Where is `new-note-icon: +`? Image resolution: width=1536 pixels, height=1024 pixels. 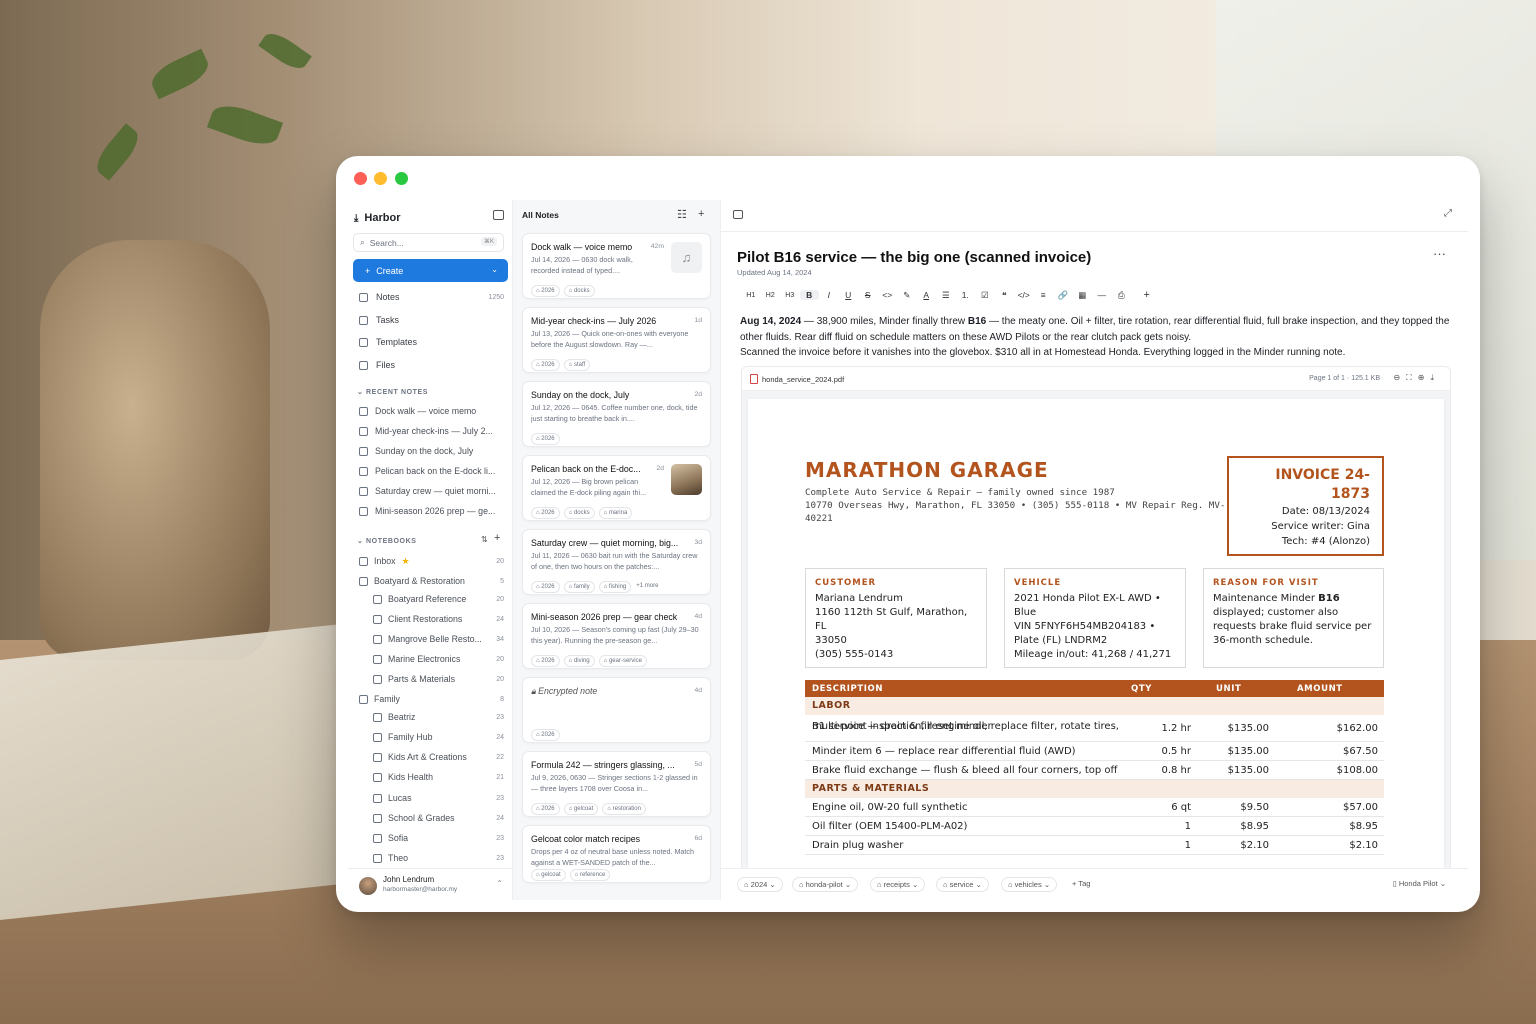
new-note-icon: + is located at coordinates (701, 214).